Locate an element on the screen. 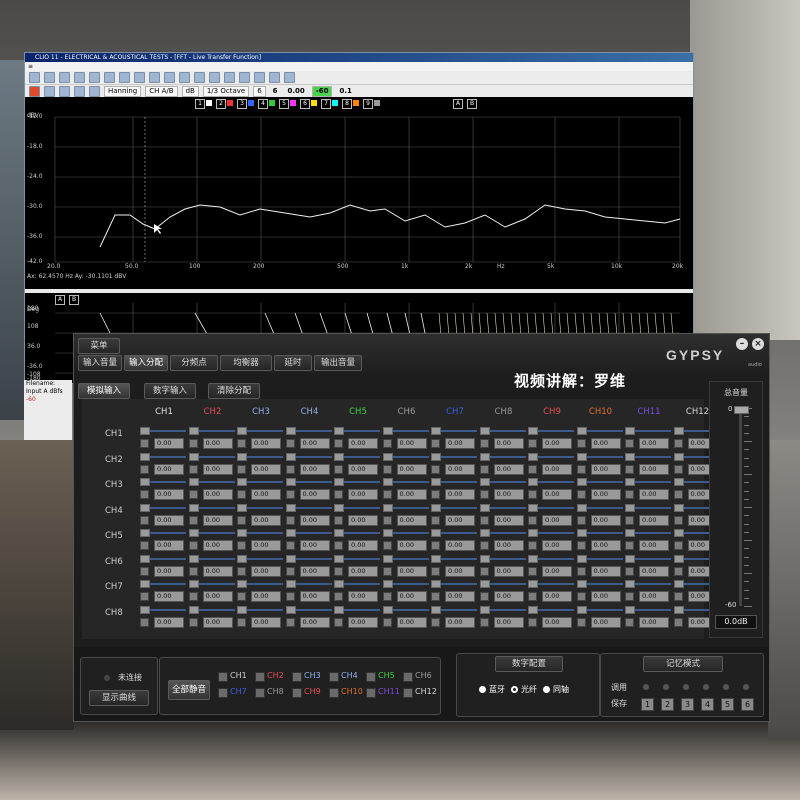  subtab-1: 数字输入 is located at coordinates (170, 391).